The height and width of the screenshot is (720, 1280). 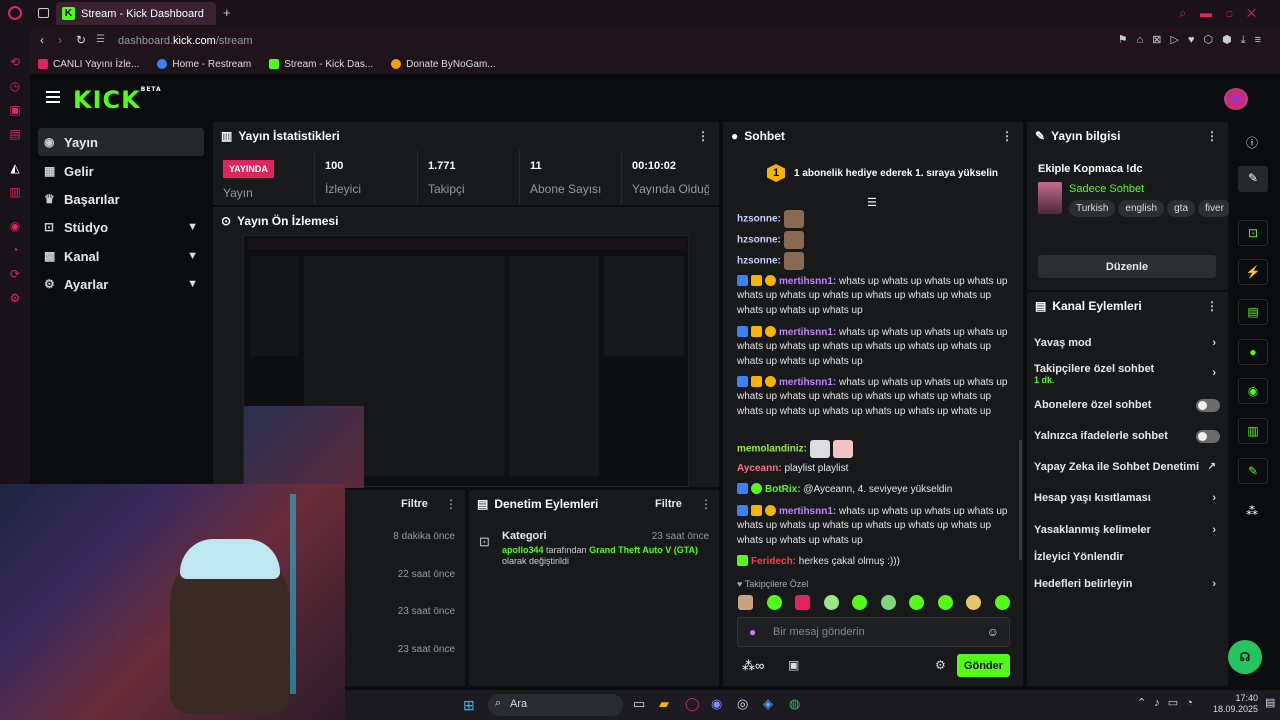 What do you see at coordinates (1127, 498) in the screenshot?
I see `action-account-age: Hesap yaşı kısıtlaması ›` at bounding box center [1127, 498].